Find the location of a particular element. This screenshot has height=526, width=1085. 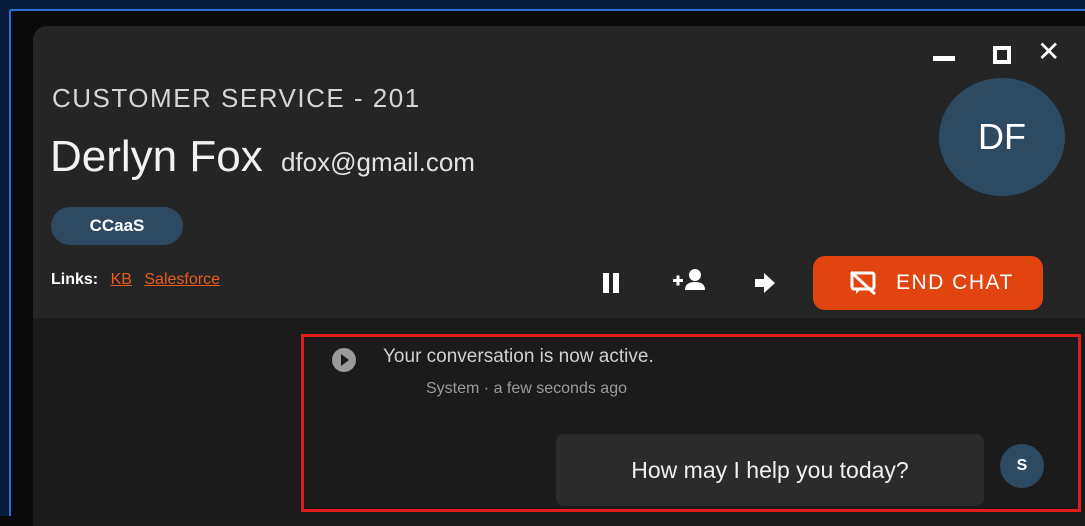

maximize-icon is located at coordinates (1002, 55).